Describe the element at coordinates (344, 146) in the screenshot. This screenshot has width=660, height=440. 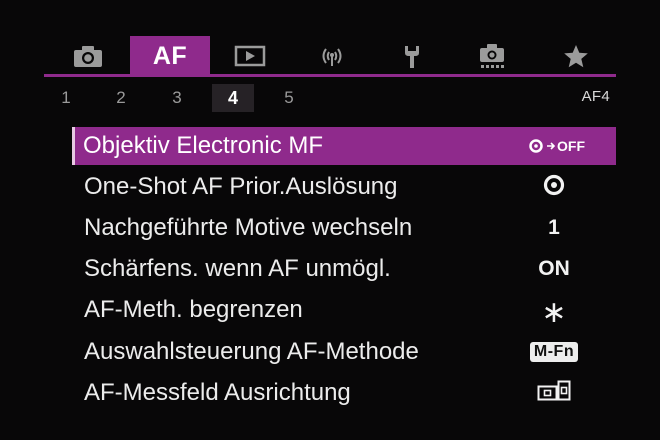
I see `menu-item-objektiv-electronic-mf: Objektiv Electronic MF OFF` at that location.